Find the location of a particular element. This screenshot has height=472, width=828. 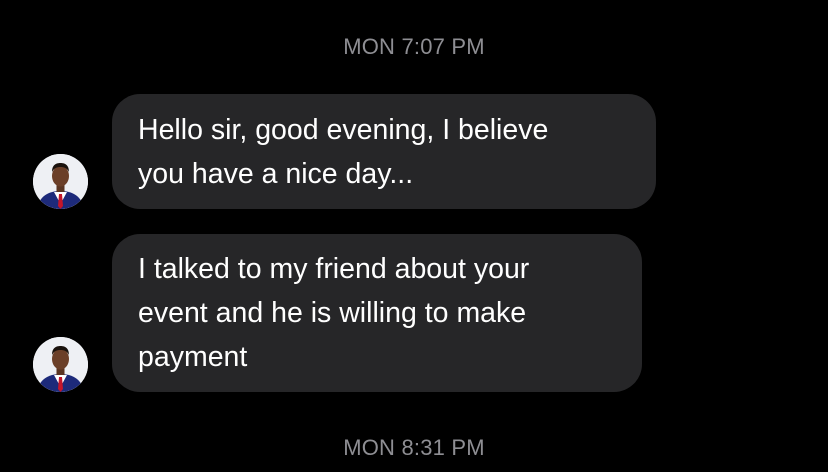

timestamp: MON 7:07 PM is located at coordinates (414, 46).